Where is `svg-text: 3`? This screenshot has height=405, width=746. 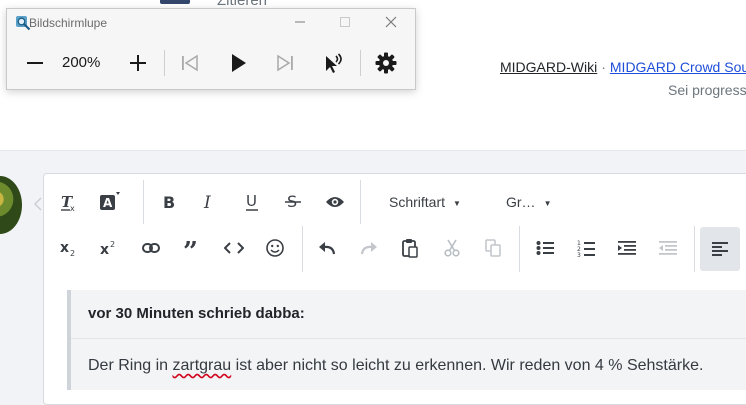 svg-text: 3 is located at coordinates (579, 254).